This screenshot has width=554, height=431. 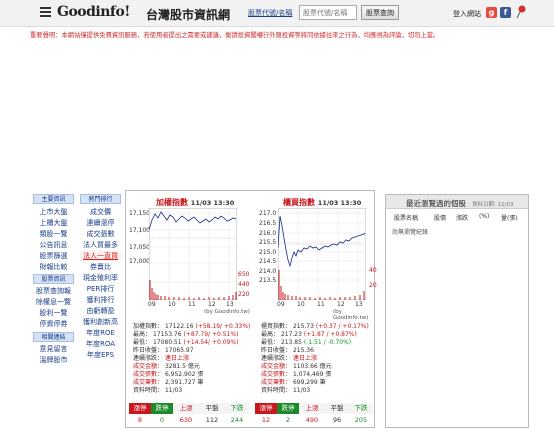 I want to click on taiex-count-header: 下跌, so click(x=237, y=408).